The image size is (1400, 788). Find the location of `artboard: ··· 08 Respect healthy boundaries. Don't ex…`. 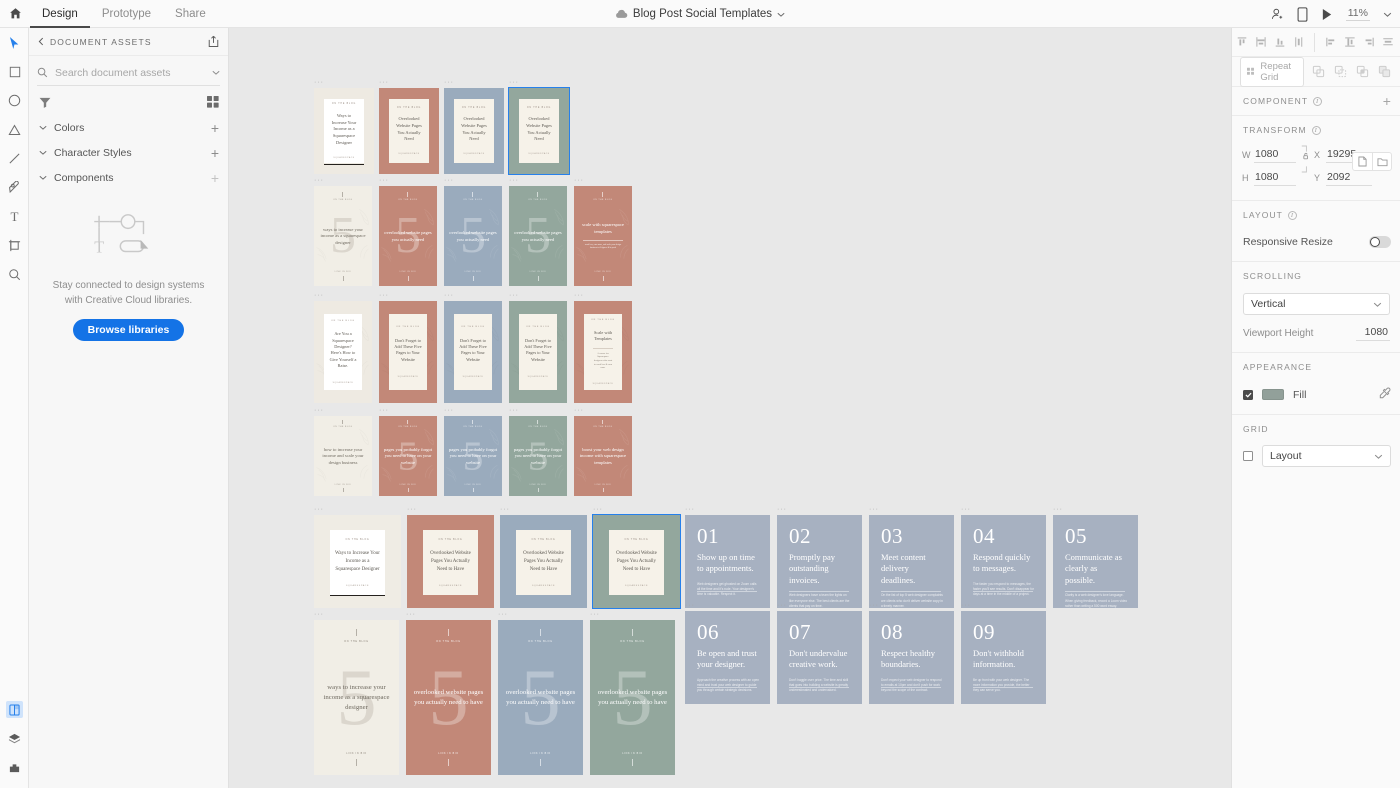

artboard: ··· 08 Respect healthy boundaries. Don't ex… is located at coordinates (911, 653).